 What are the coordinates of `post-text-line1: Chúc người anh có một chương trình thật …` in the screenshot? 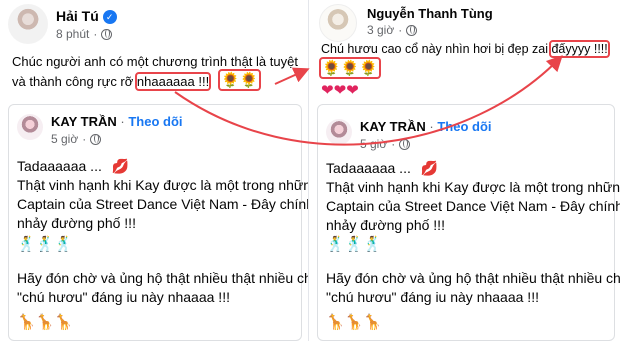 It's located at (155, 61).